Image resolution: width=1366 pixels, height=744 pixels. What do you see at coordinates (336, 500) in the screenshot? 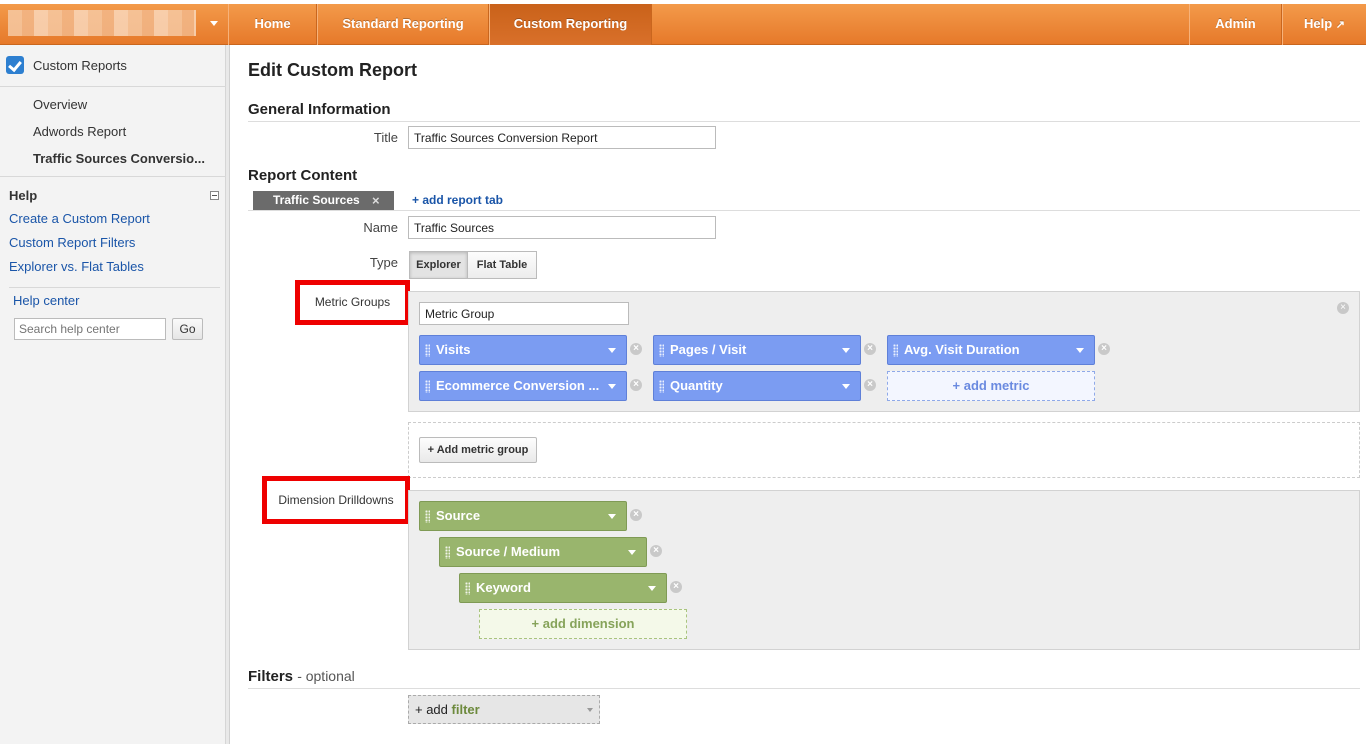
I see `dimension-drilldowns-label: Dimension Drilldowns` at bounding box center [336, 500].